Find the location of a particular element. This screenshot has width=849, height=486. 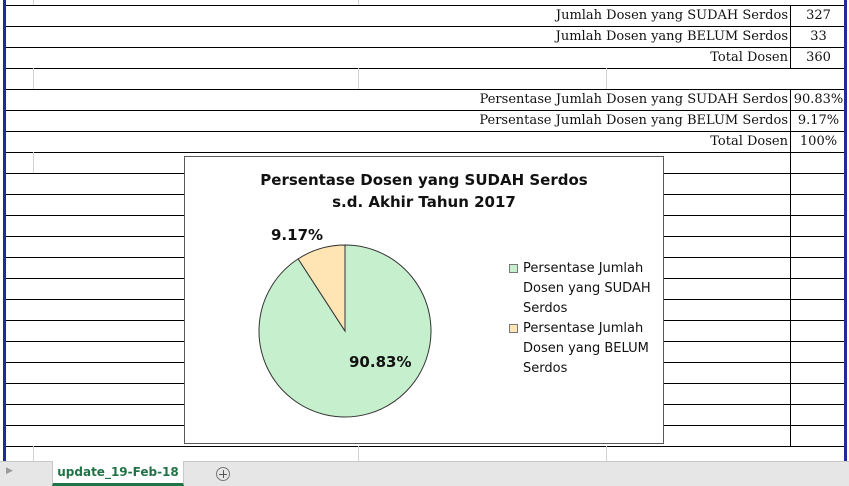

summary-label-total: Total Dosen is located at coordinates (544, 58).